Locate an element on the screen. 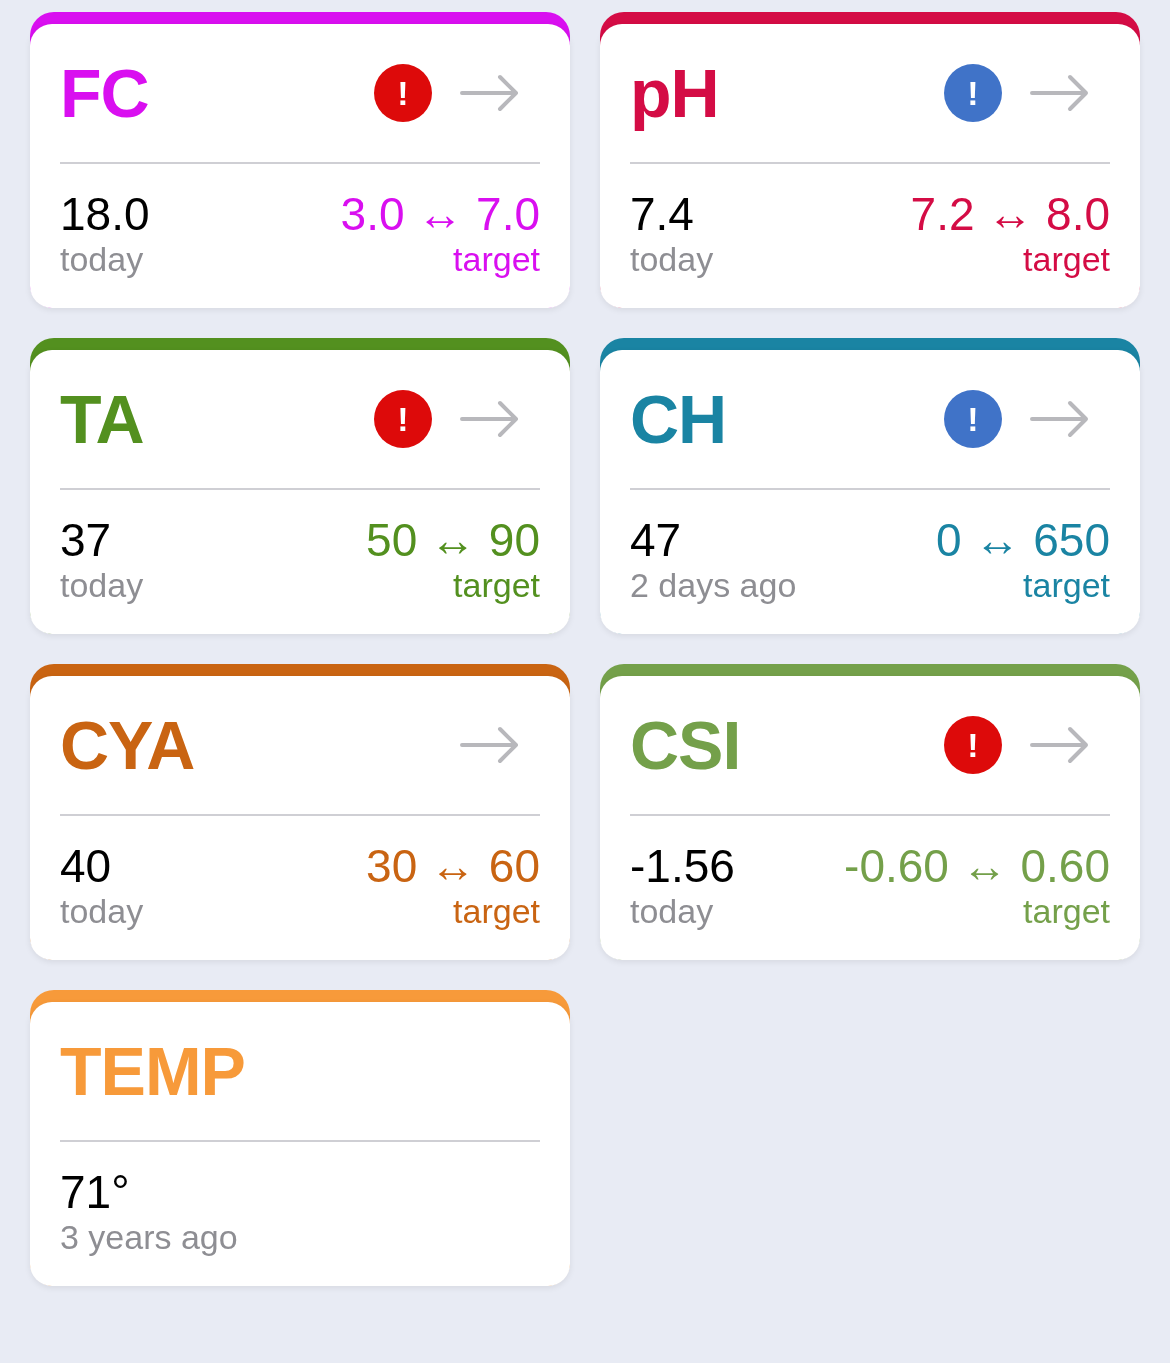 The width and height of the screenshot is (1170, 1363). reading-value: 37 is located at coordinates (86, 540).